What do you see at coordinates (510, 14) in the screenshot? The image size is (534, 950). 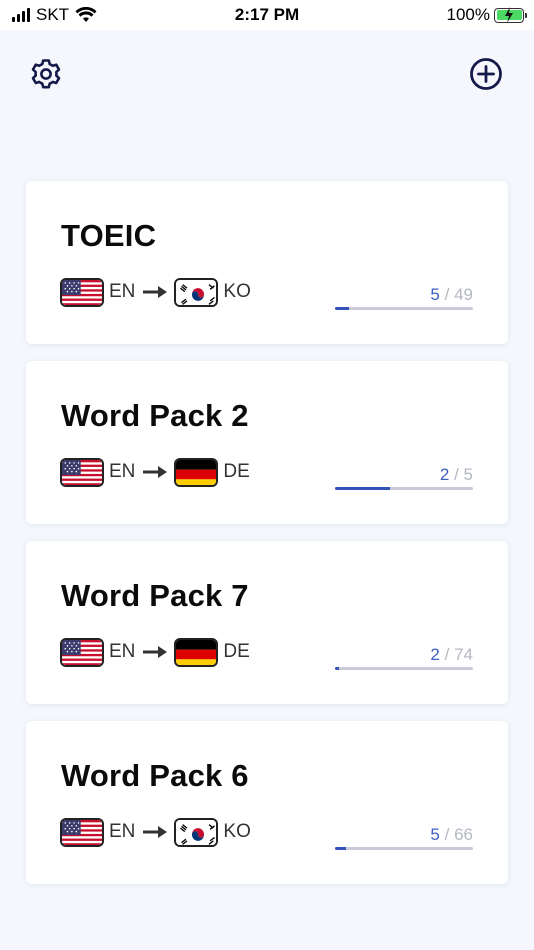 I see `battery-icon` at bounding box center [510, 14].